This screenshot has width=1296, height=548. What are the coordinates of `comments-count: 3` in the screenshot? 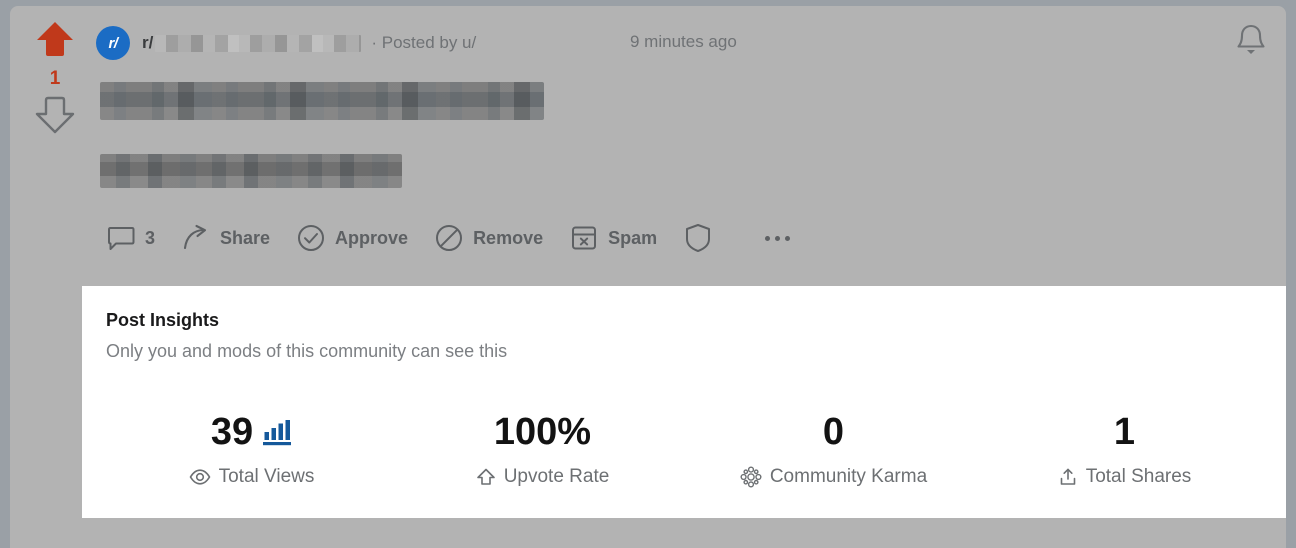 It's located at (150, 237).